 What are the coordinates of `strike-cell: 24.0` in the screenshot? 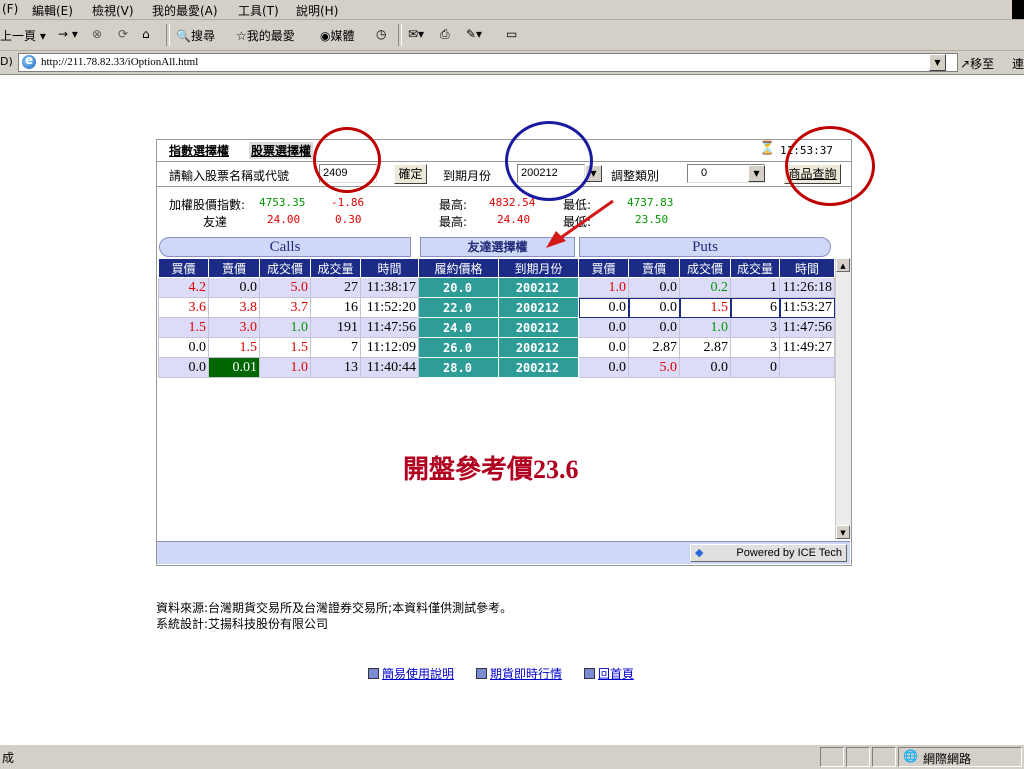 It's located at (458, 327).